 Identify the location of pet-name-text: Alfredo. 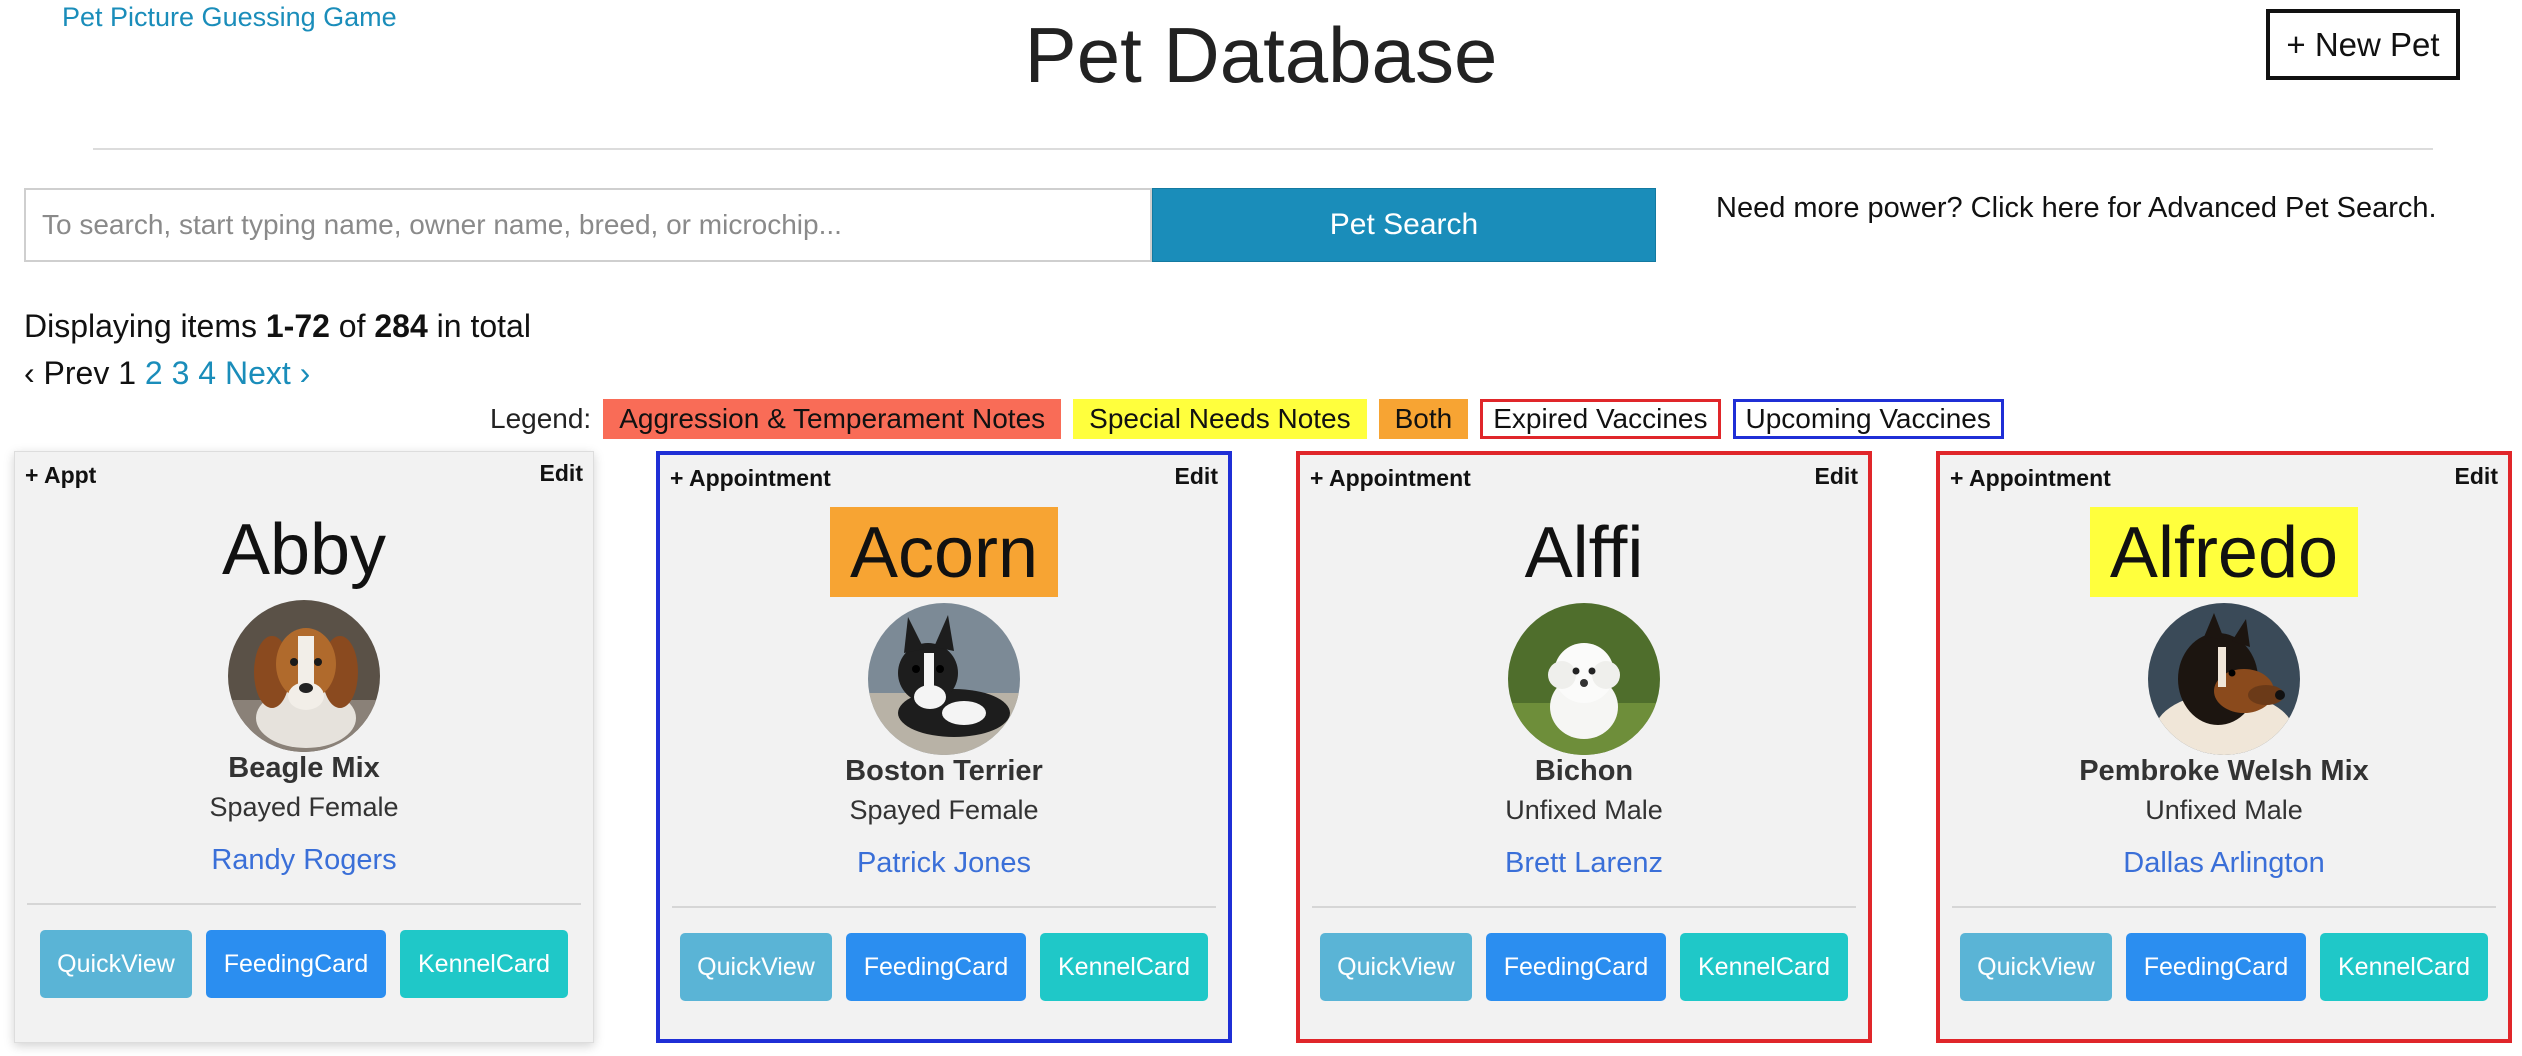
(2224, 552).